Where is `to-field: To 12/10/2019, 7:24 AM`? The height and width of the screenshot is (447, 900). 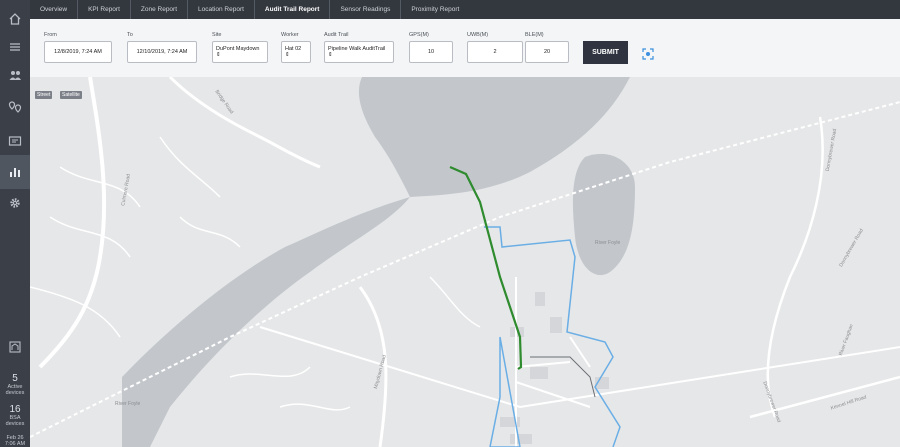 to-field: To 12/10/2019, 7:24 AM is located at coordinates (162, 47).